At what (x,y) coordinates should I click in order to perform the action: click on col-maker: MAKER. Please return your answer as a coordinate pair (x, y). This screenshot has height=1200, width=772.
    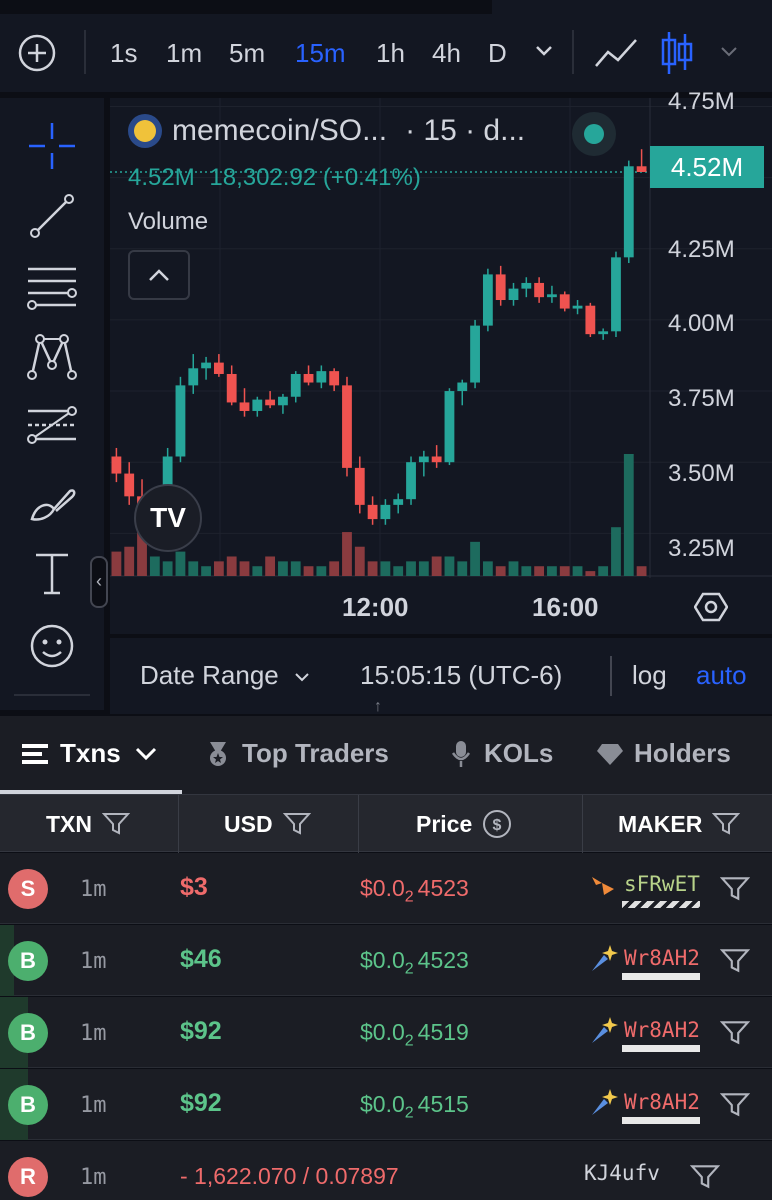
    Looking at the image, I should click on (679, 824).